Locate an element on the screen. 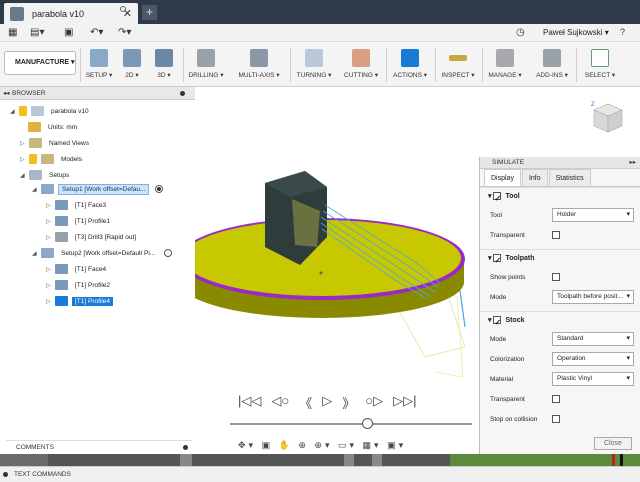  inspect-group: INSPECT ▾ is located at coordinates (458, 65).